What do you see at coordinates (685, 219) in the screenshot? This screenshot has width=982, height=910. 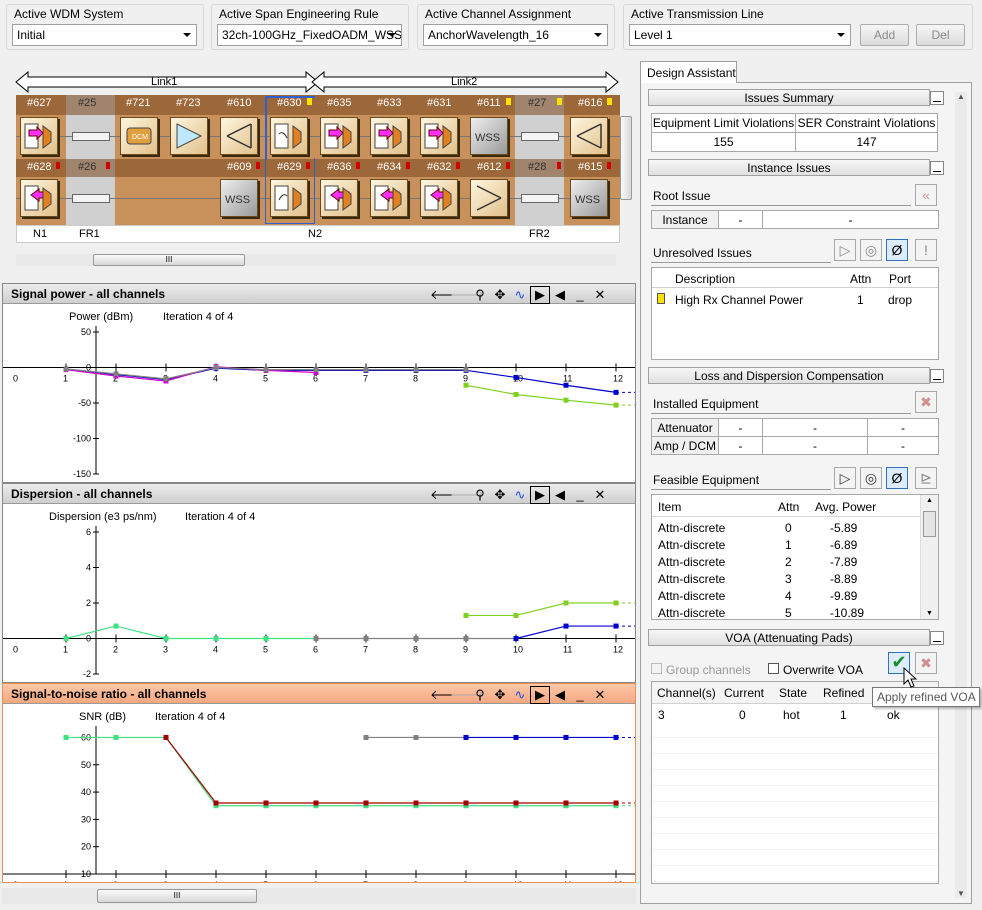 I see `instance-label: Instance` at bounding box center [685, 219].